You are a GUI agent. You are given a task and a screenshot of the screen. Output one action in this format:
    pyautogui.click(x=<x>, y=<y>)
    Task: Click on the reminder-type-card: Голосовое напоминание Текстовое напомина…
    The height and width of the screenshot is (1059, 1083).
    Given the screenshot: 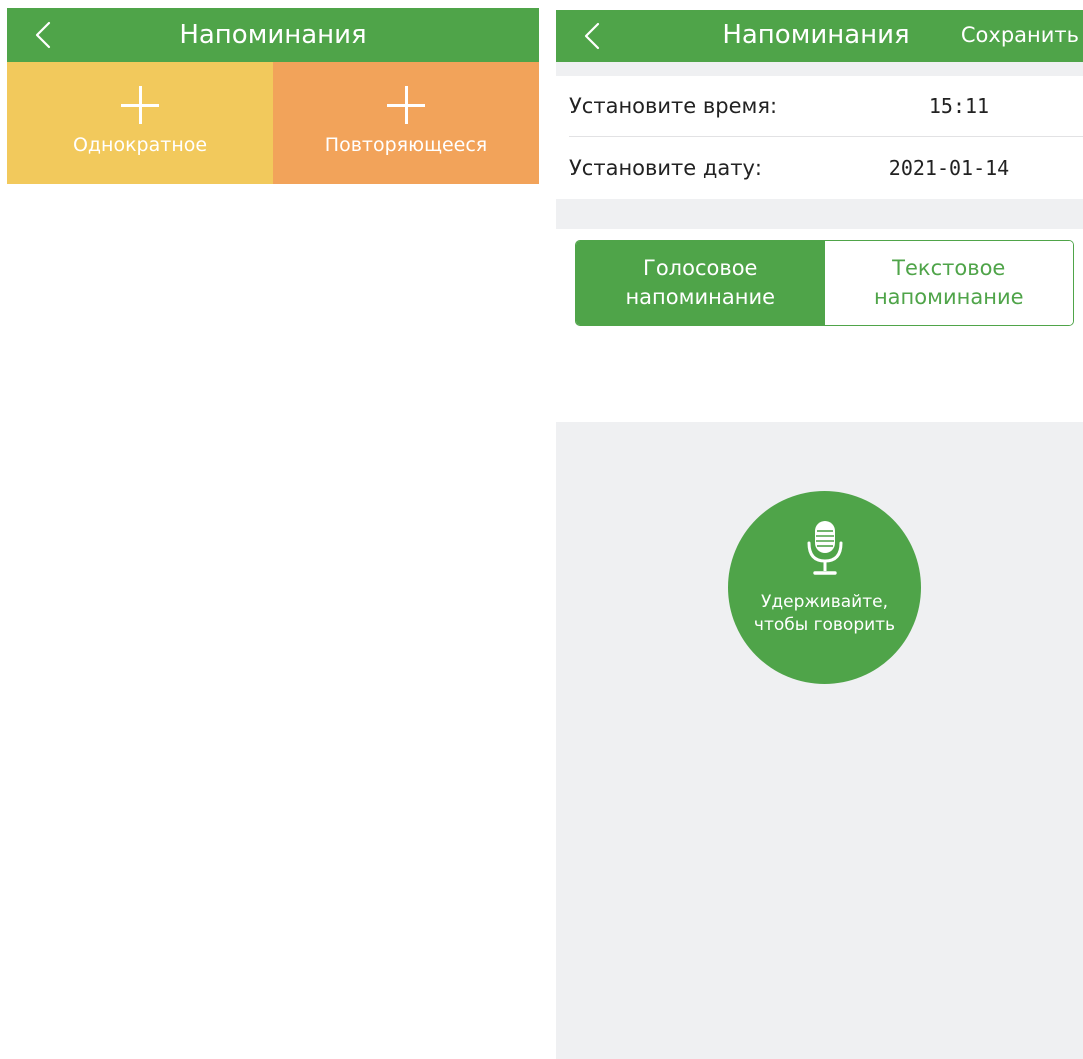 What is the action you would take?
    pyautogui.click(x=819, y=284)
    